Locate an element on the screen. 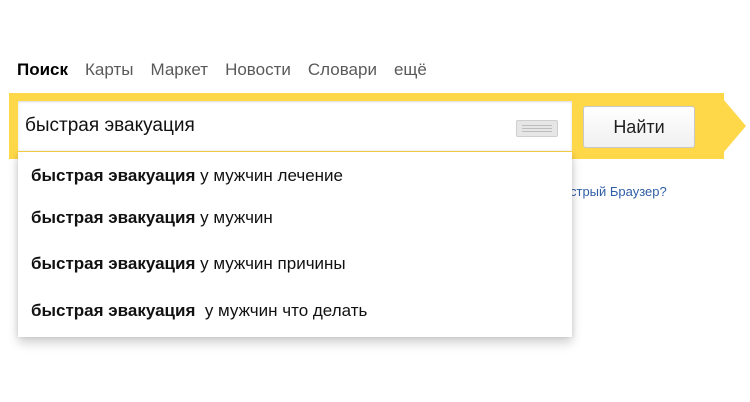  suggestion-item: быстрая эвакуация у мужчин что делать is located at coordinates (199, 311).